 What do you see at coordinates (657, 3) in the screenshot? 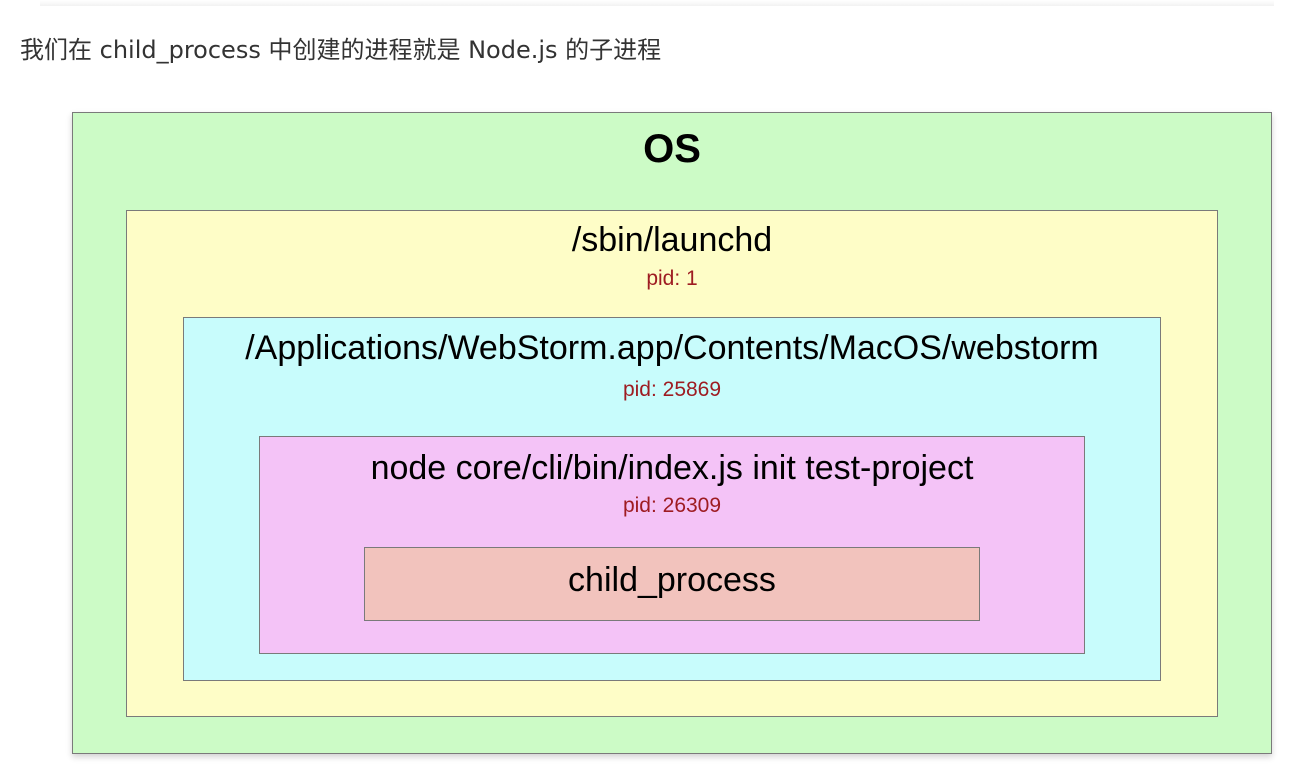
I see `top-divider` at bounding box center [657, 3].